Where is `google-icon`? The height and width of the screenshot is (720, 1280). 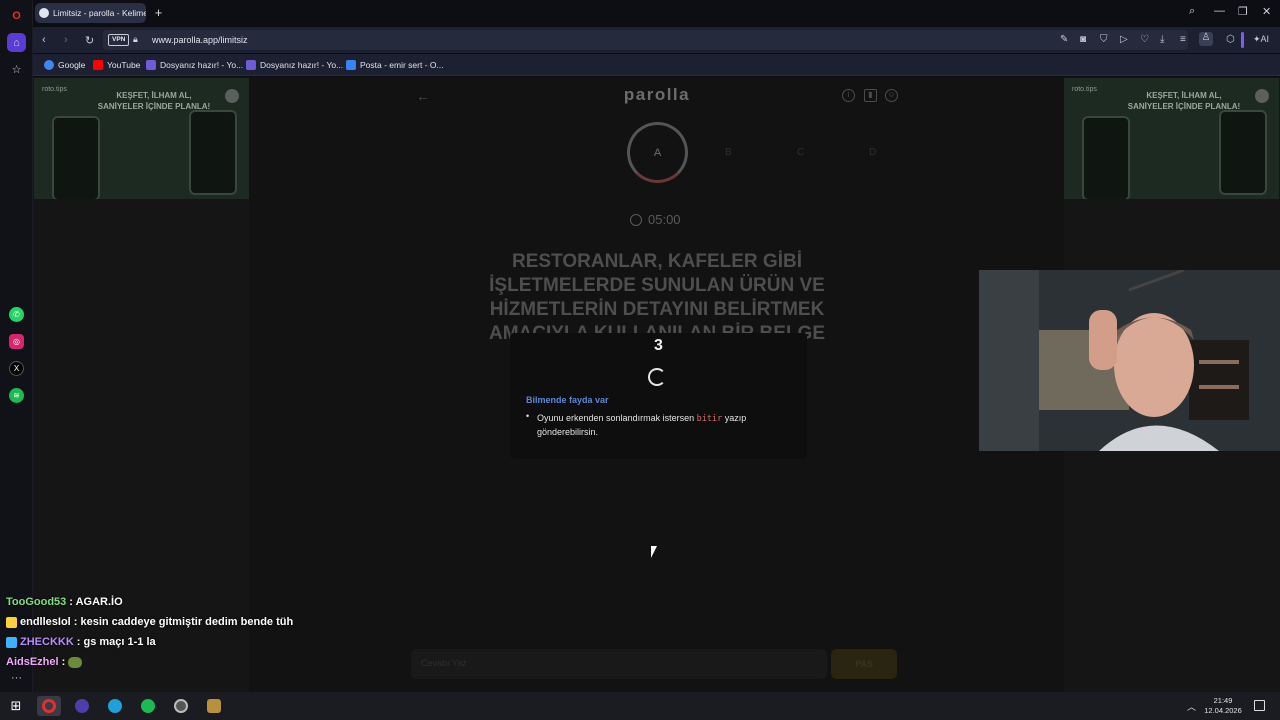
google-icon is located at coordinates (49, 65).